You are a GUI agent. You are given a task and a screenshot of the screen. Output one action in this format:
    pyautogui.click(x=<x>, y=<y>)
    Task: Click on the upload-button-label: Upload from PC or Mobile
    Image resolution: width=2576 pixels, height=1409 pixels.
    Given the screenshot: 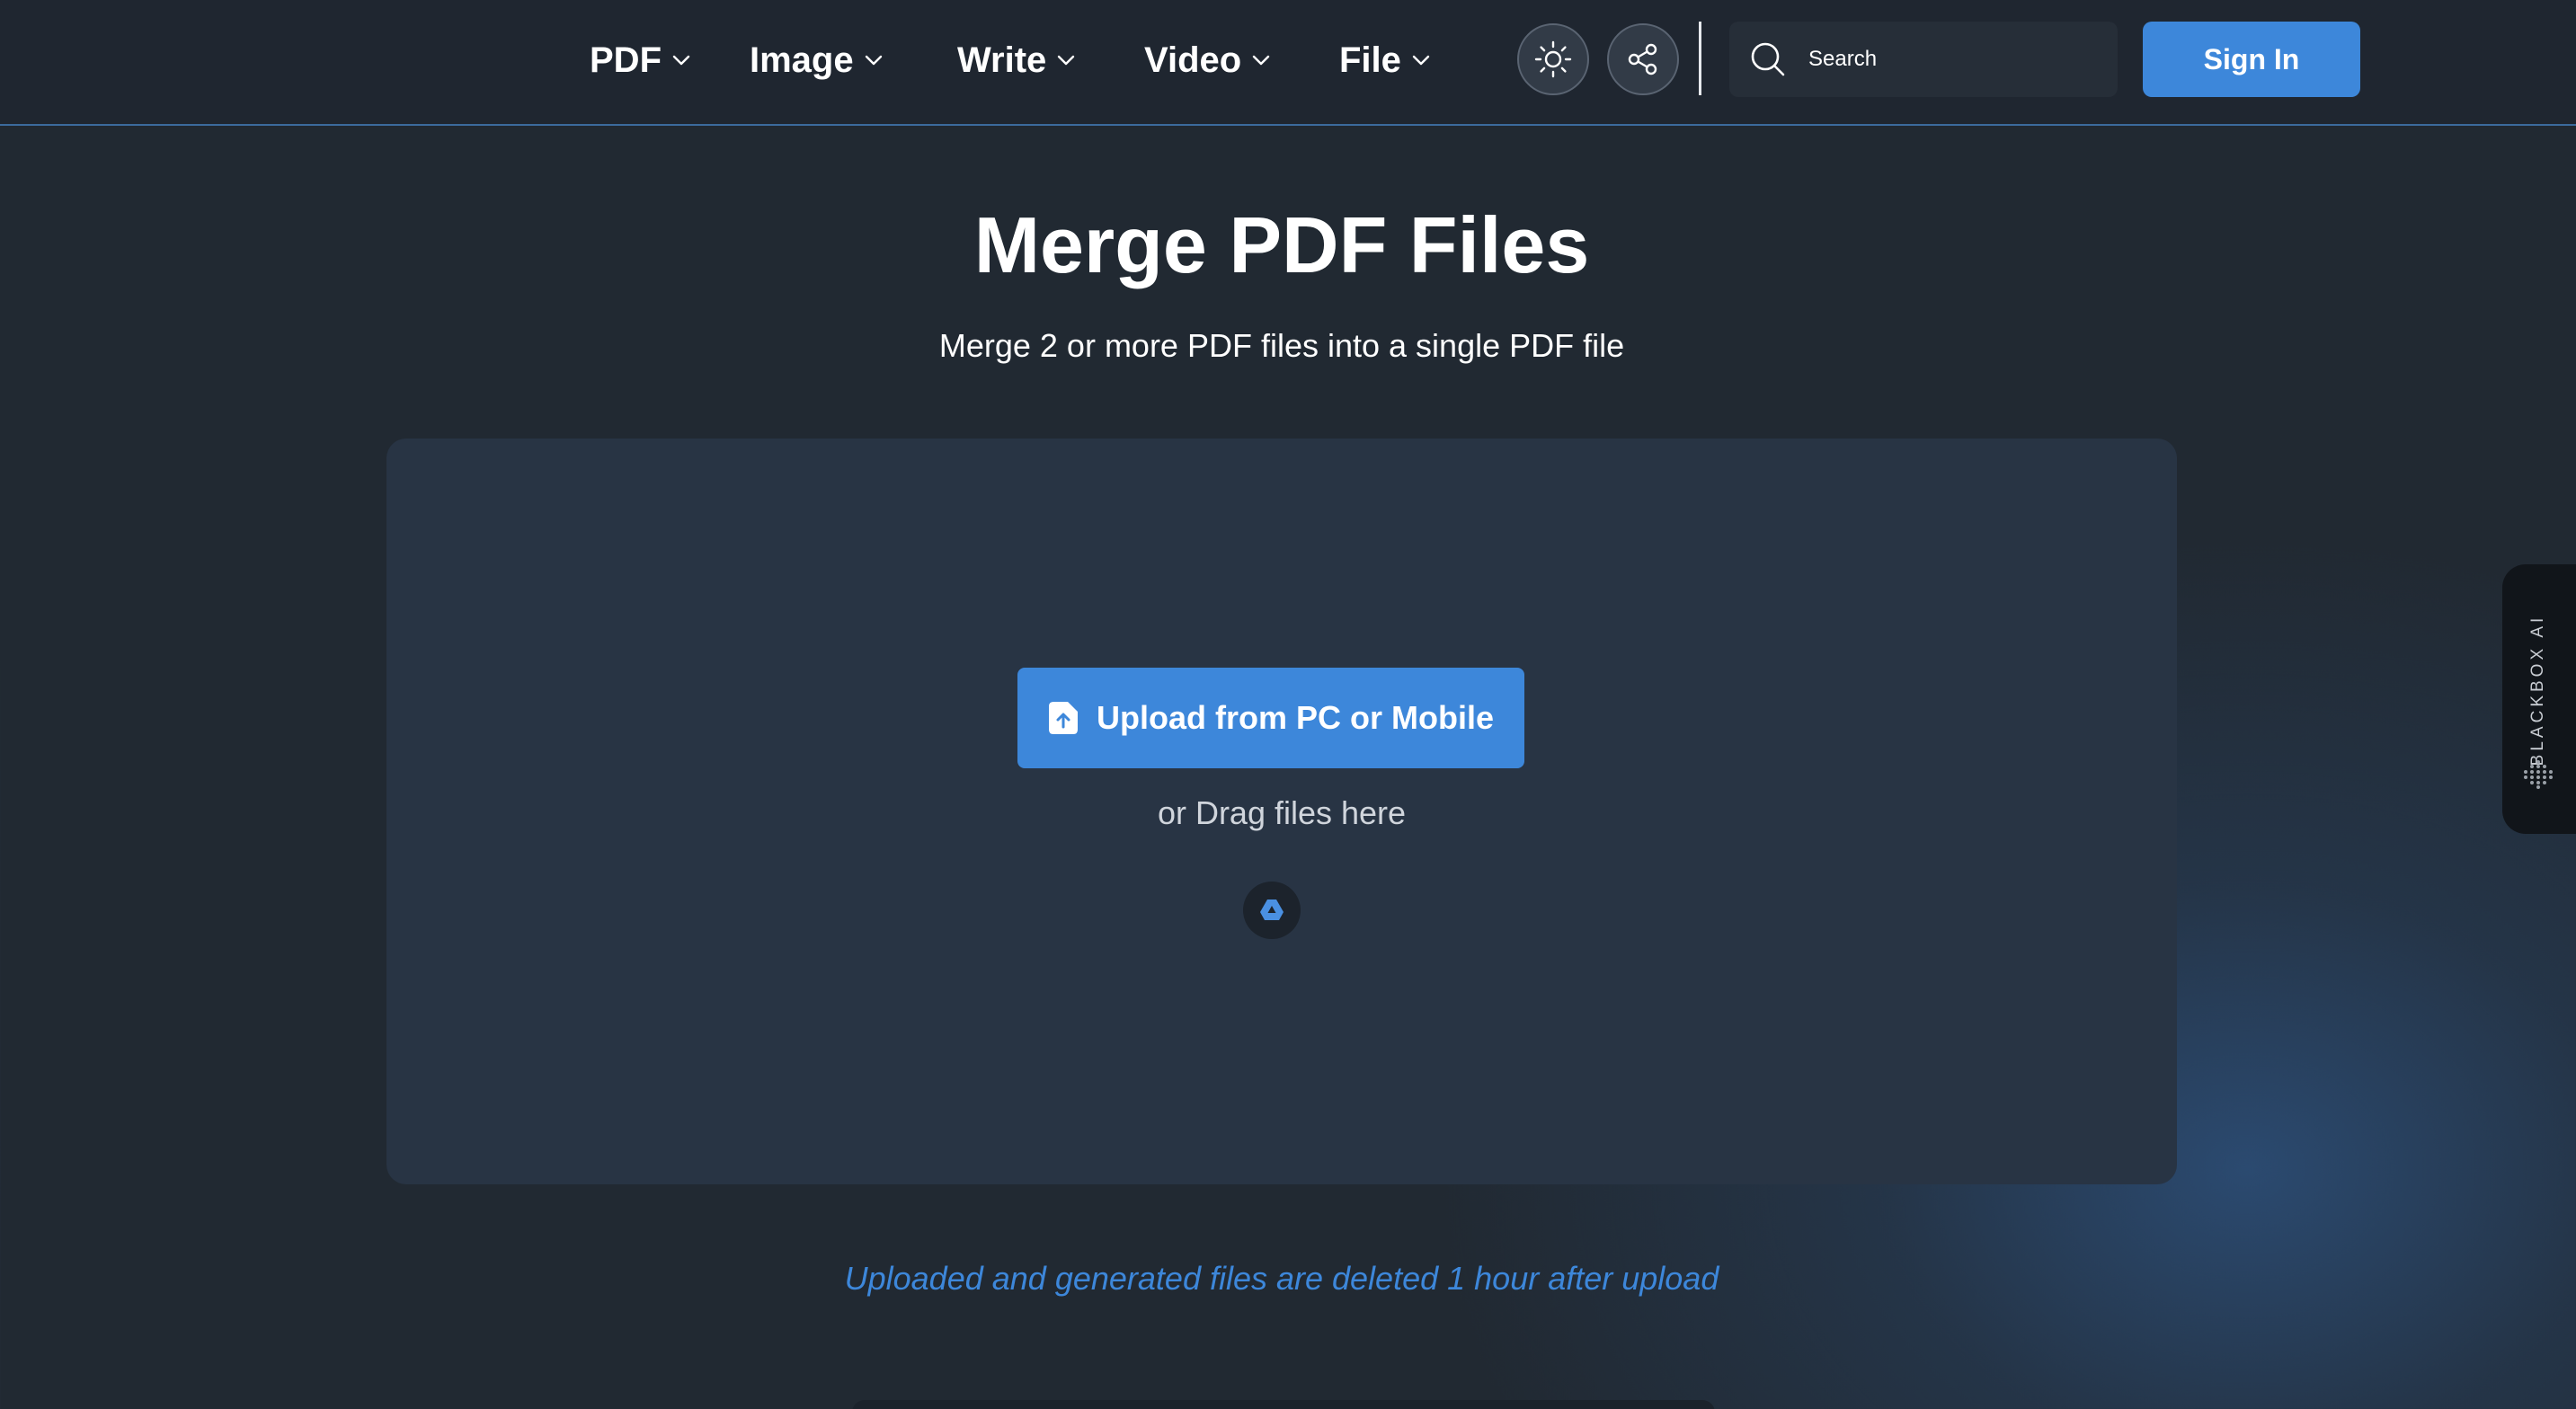 What is the action you would take?
    pyautogui.click(x=1295, y=718)
    